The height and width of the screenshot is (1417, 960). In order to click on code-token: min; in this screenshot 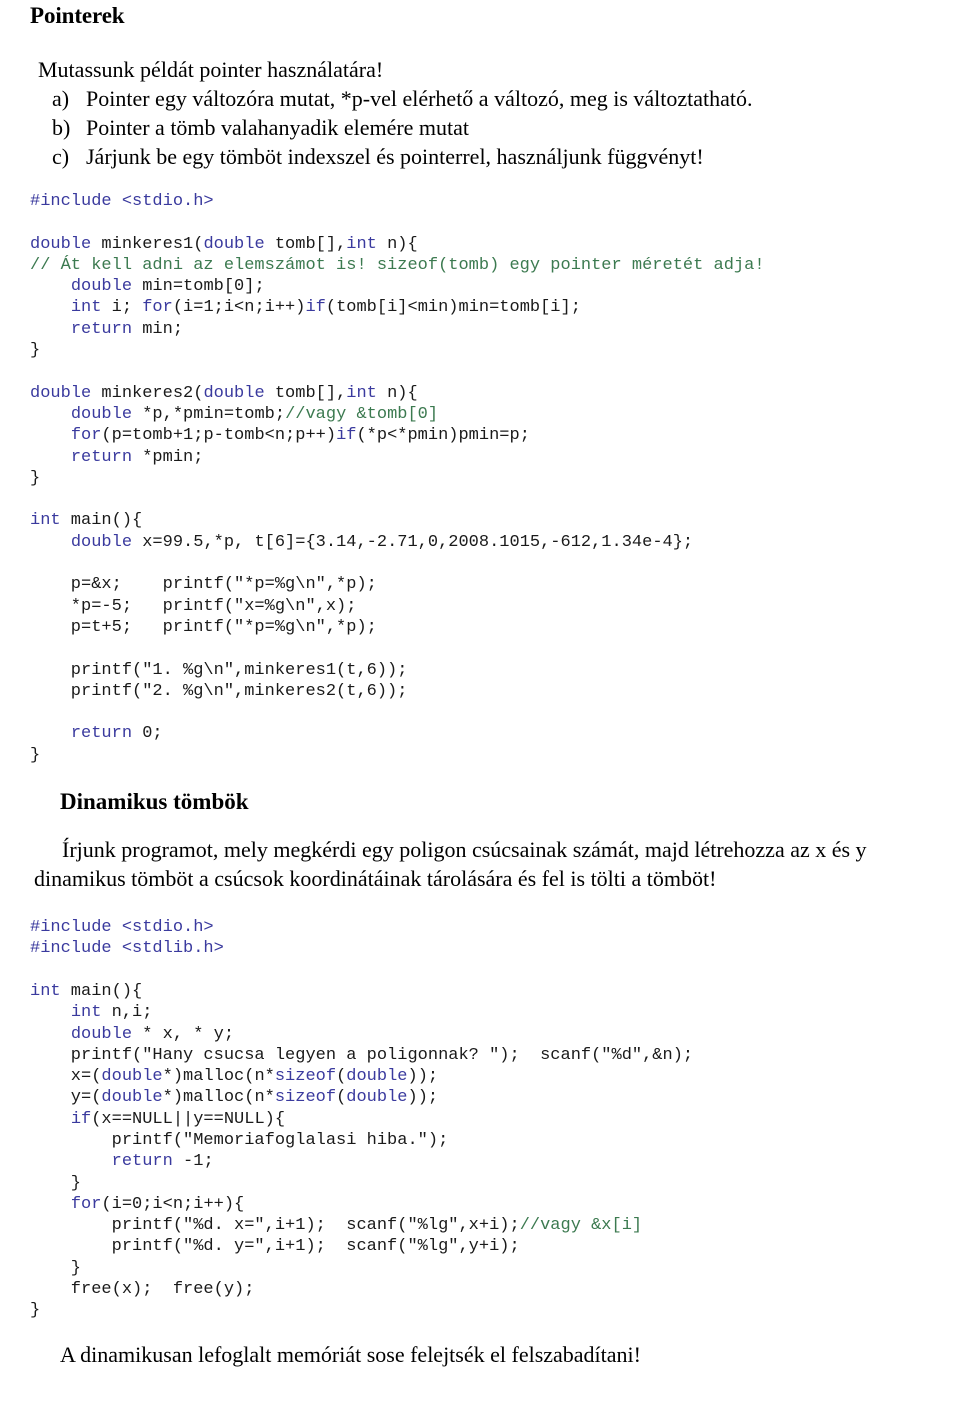, I will do `click(158, 329)`.